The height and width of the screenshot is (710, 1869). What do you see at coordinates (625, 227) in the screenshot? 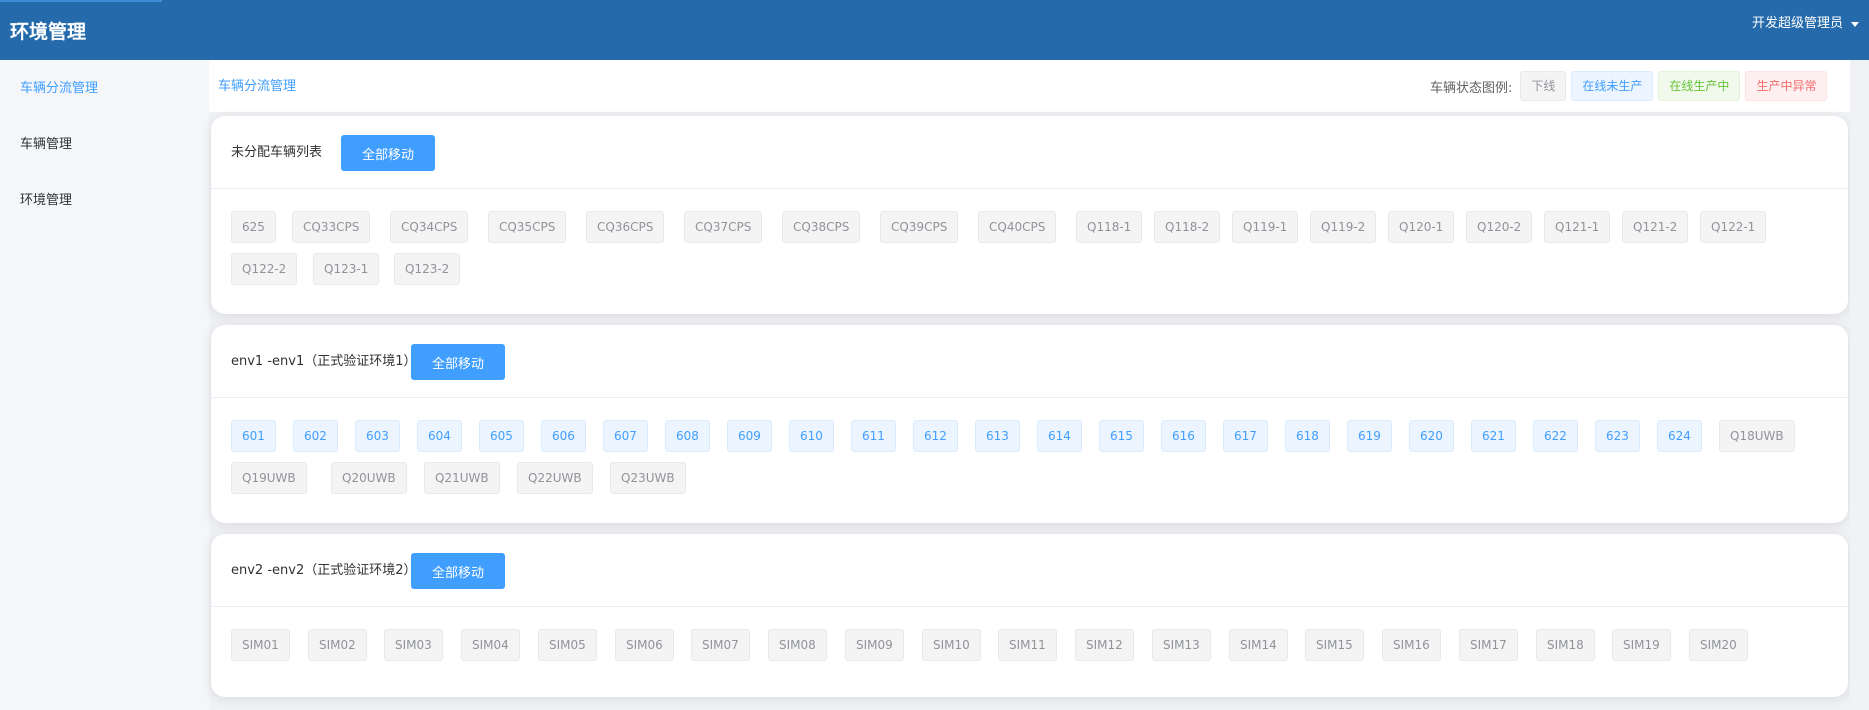
I see `vehicle-tag: CQ36CPS` at bounding box center [625, 227].